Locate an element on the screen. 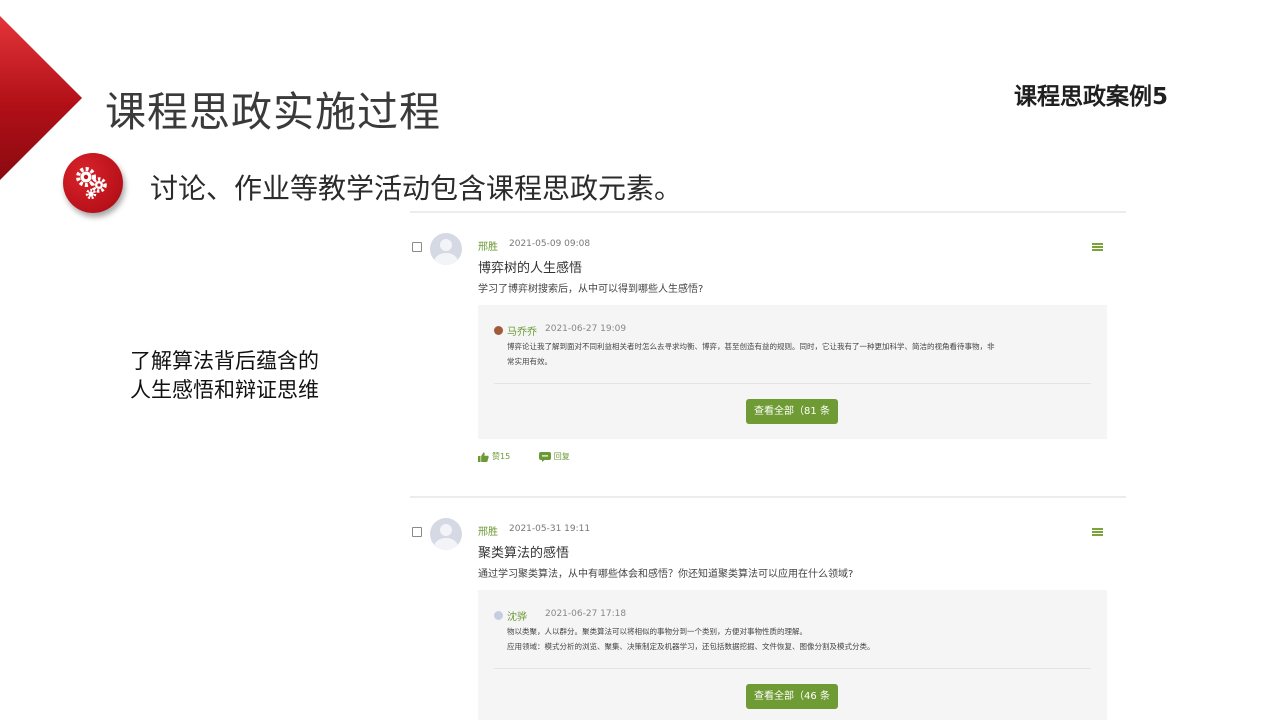 Image resolution: width=1280 pixels, height=720 pixels. slide-subtitle: 讨论、作业等教学活动包含课程思政元素。 is located at coordinates (416, 188).